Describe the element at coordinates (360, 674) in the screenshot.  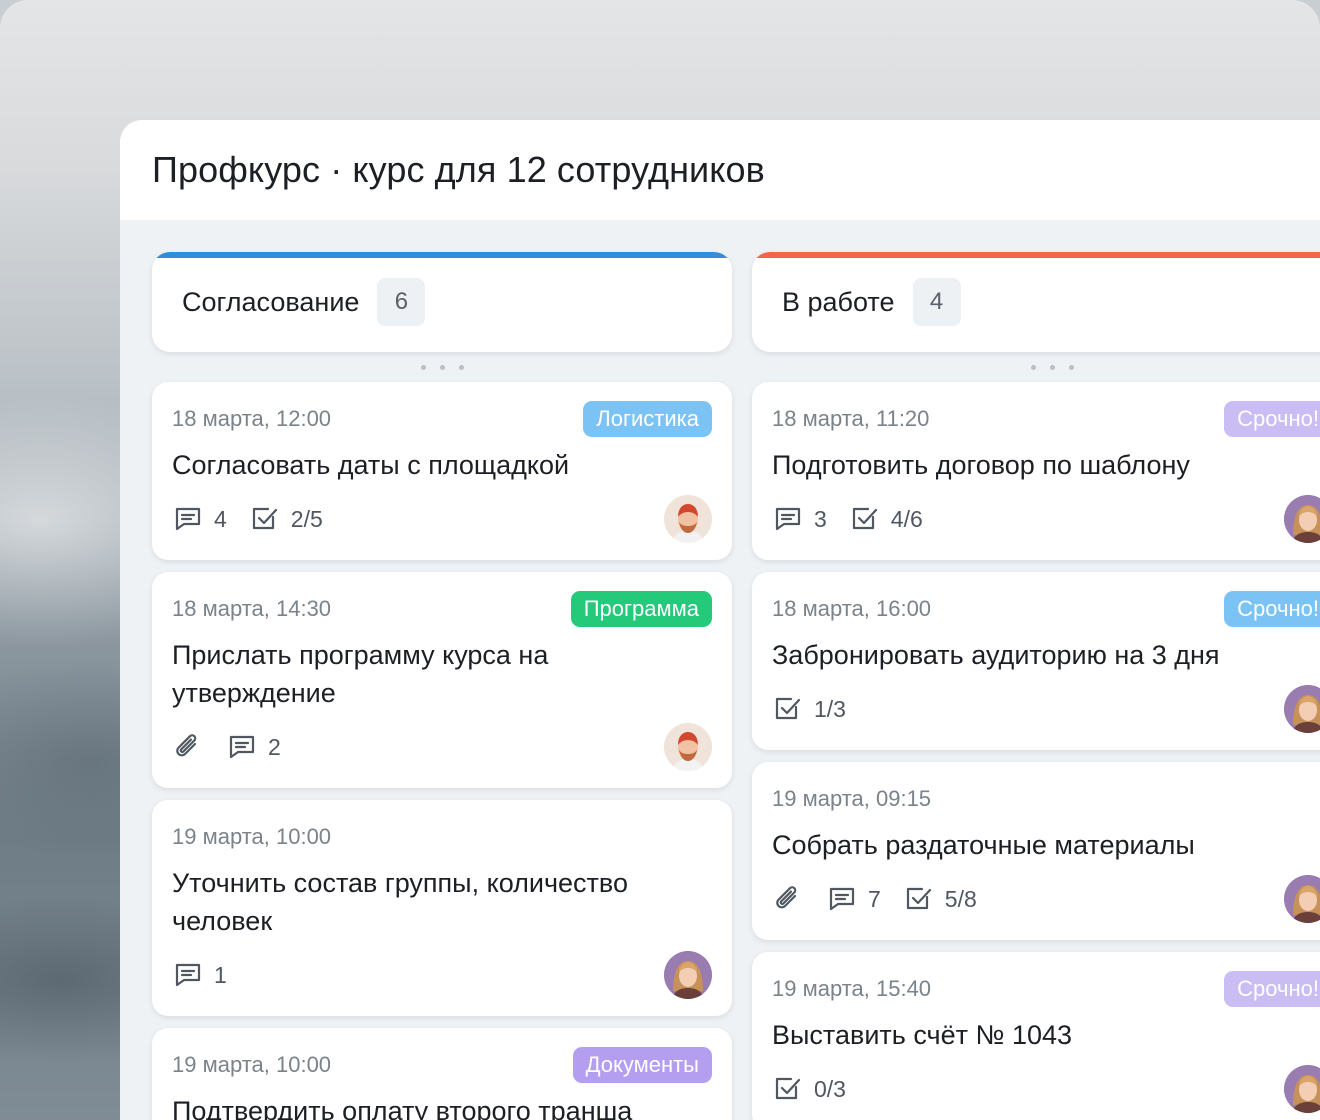
I see `card-title: Прислать программу курса на утверждение` at that location.